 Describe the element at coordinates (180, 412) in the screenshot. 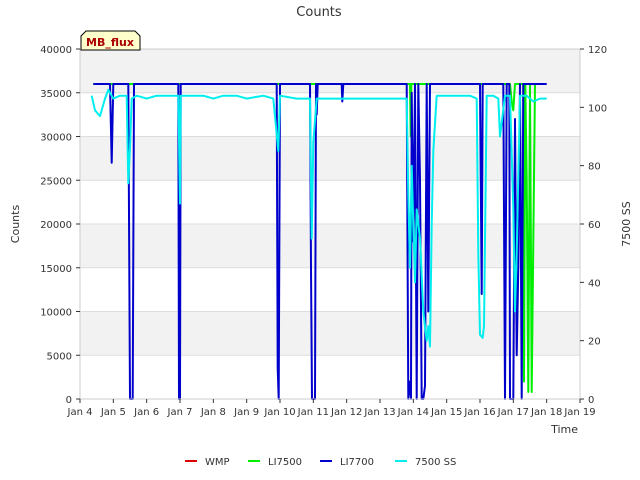

I see `x-tick-label: Jan 7` at that location.